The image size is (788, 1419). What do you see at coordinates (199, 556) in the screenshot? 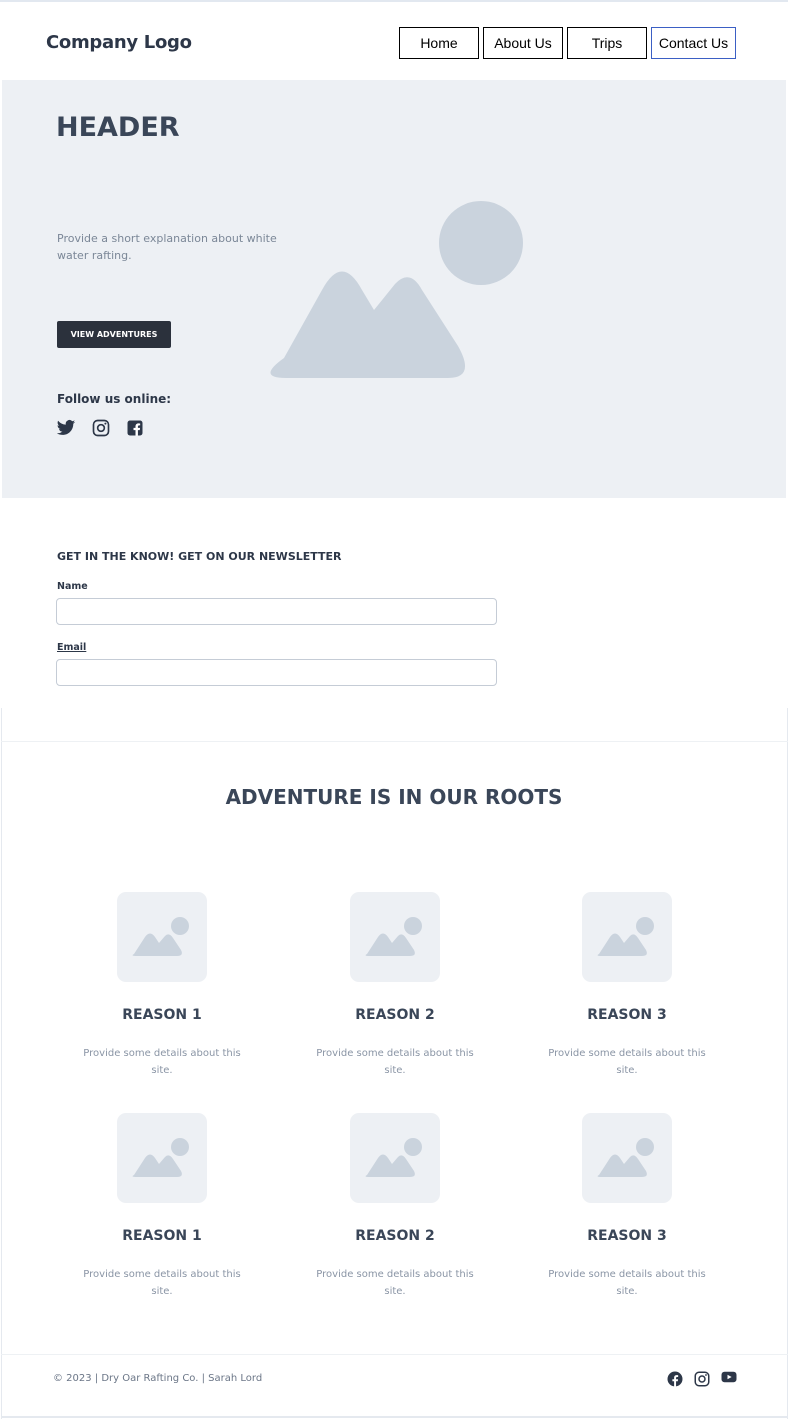
I see `newsletter-title: GET IN THE KNOW! GET ON OUR NEWSLETTER` at bounding box center [199, 556].